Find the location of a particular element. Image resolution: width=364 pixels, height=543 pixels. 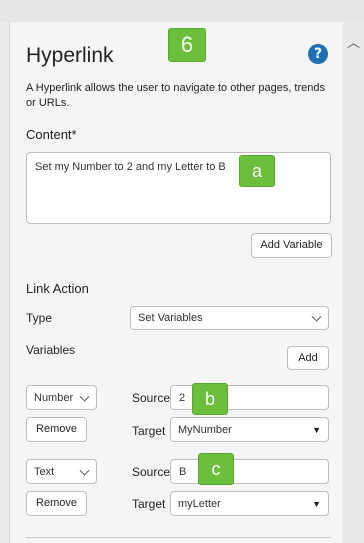

target-select: myLetter ▼ is located at coordinates (249, 503).